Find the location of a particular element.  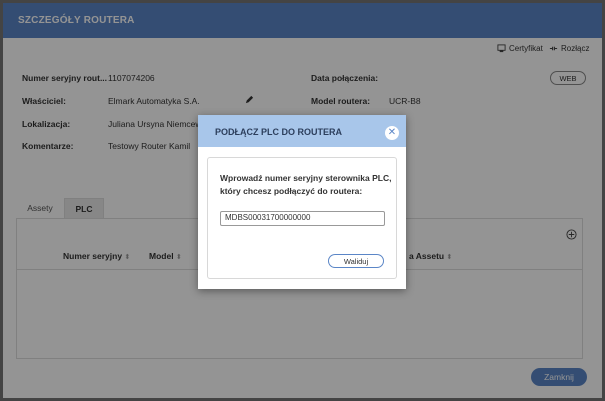

dialog-title: PODŁĄCZ PLC DO ROUTERA is located at coordinates (278, 132).